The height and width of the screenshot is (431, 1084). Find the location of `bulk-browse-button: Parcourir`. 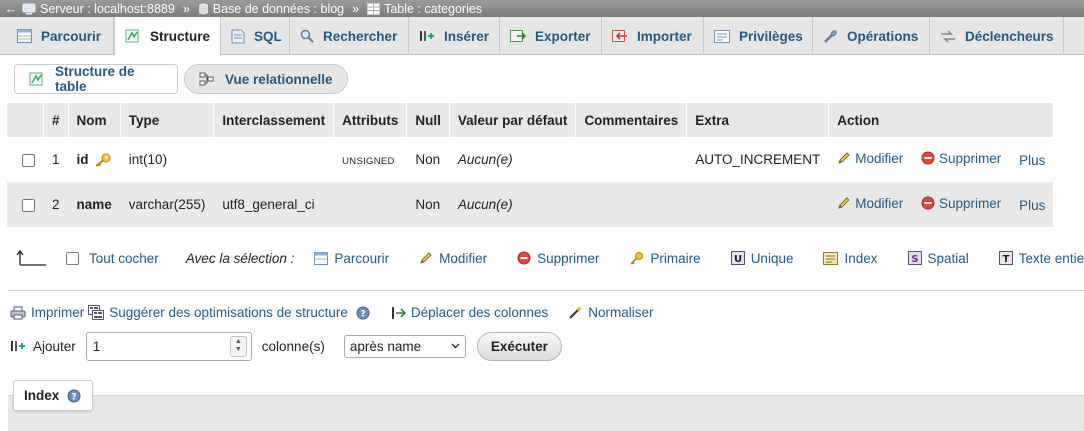

bulk-browse-button: Parcourir is located at coordinates (351, 258).